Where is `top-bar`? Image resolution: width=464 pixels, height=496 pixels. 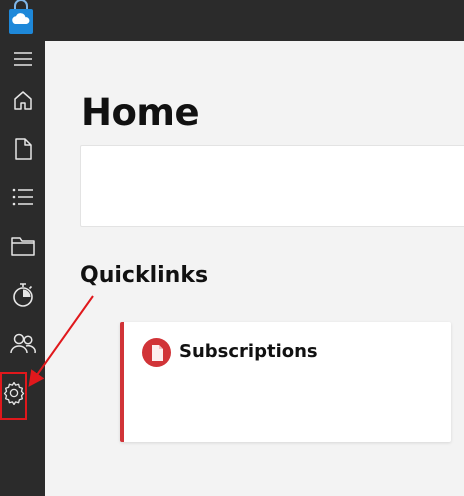 top-bar is located at coordinates (232, 20).